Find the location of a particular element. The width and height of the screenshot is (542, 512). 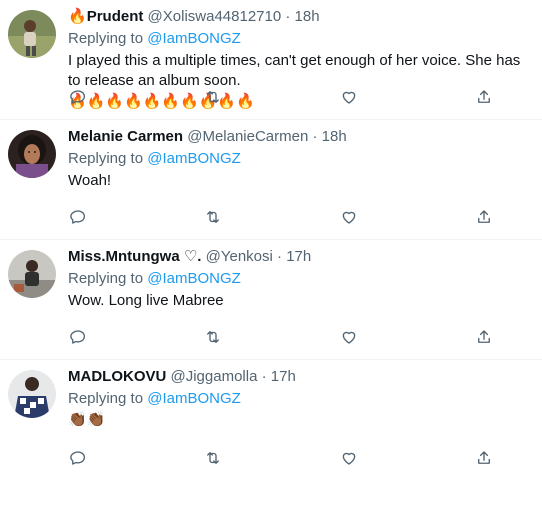

tweet-header: Miss.Mntungwa ♡. @Yenkosi · 17h is located at coordinates (301, 257).